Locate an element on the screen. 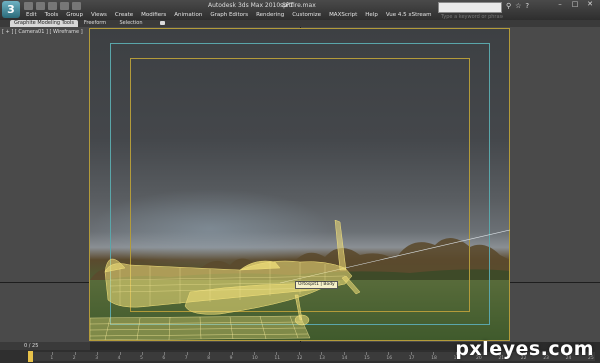  menu-vue-xstream: Vue 4.5 xStream is located at coordinates (409, 15).